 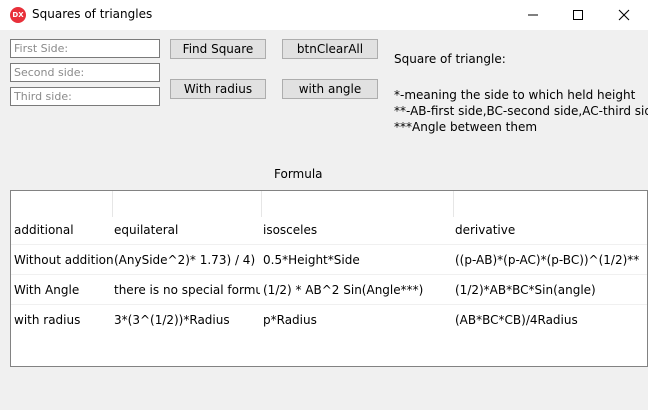 What do you see at coordinates (44, 230) in the screenshot?
I see `header-additional: additional` at bounding box center [44, 230].